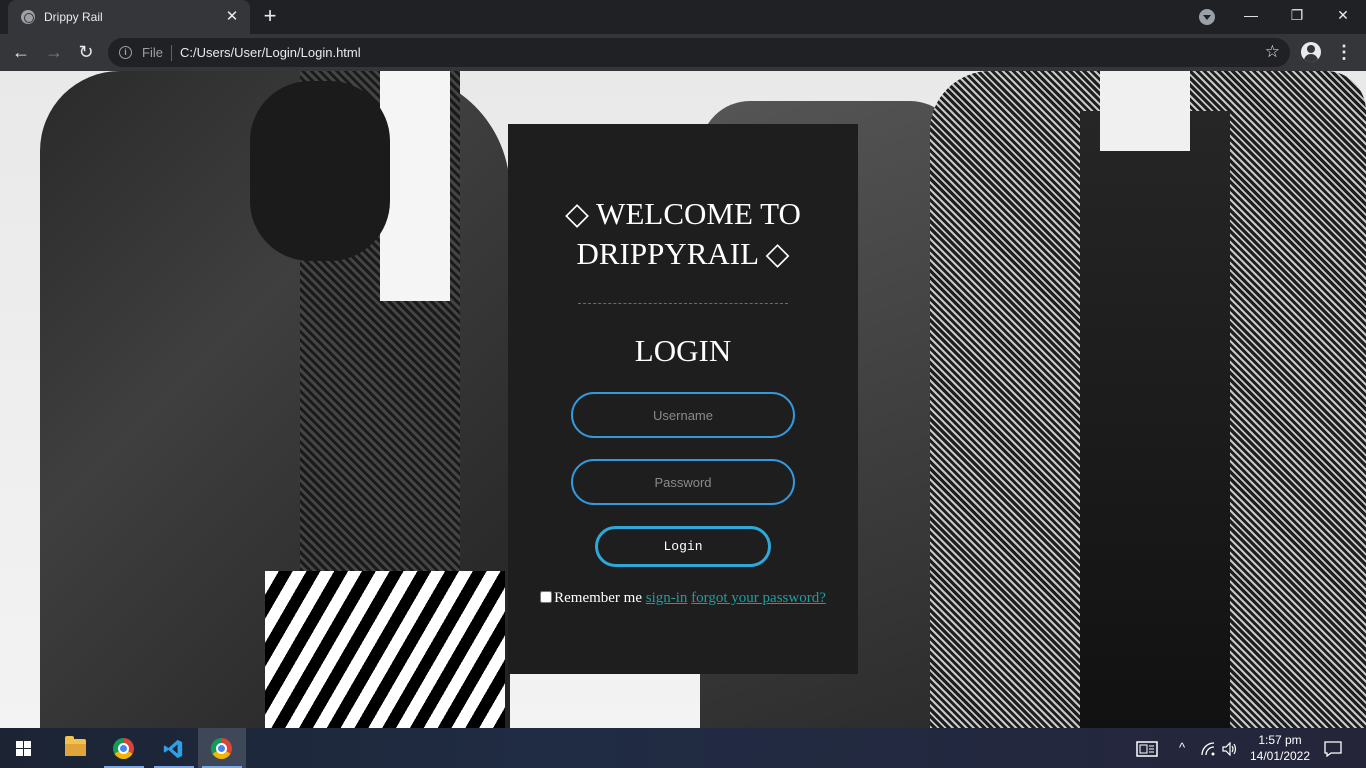  Describe the element at coordinates (1311, 52) in the screenshot. I see `profile-avatar-icon` at that location.